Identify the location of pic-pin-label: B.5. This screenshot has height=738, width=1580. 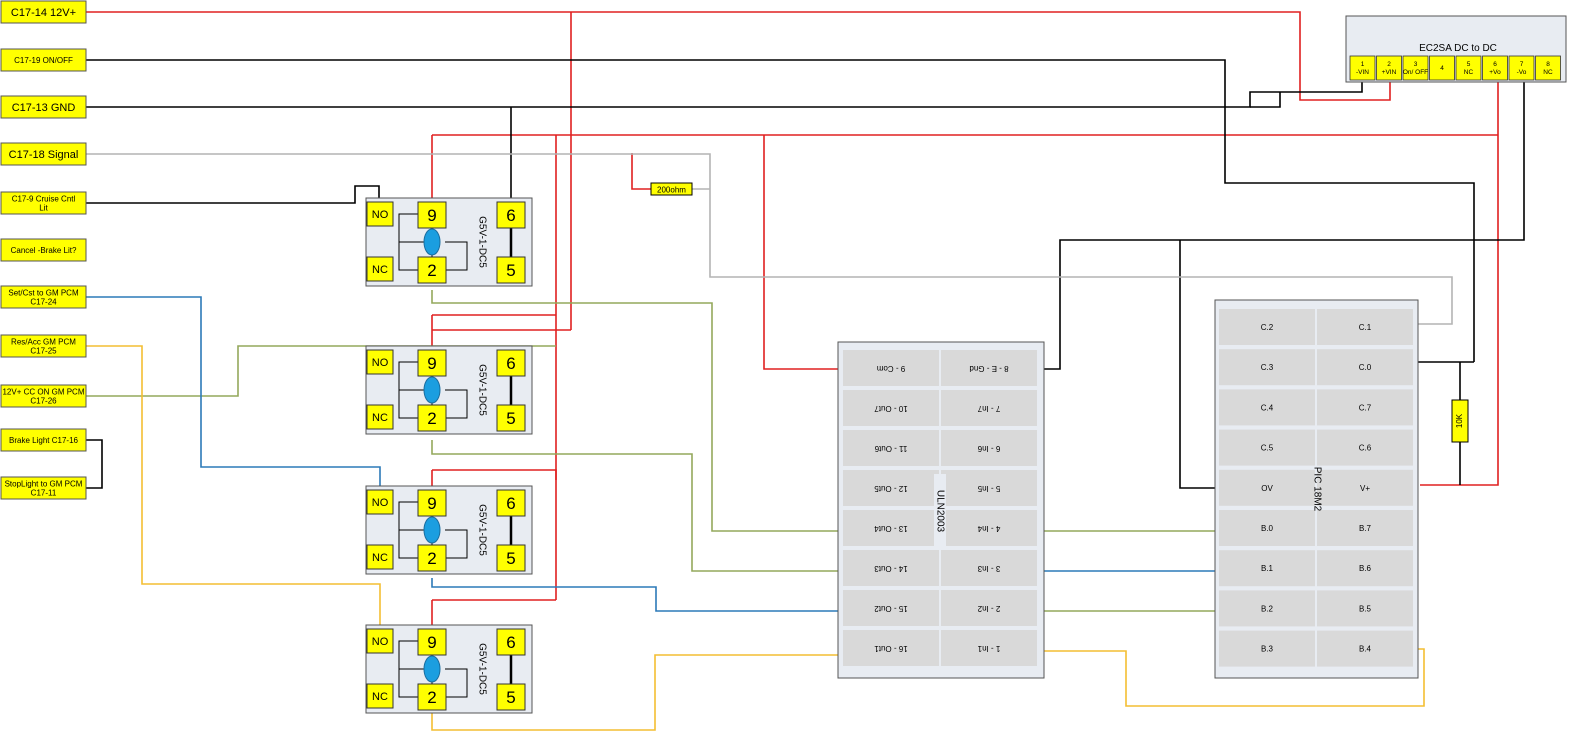
(1365, 608).